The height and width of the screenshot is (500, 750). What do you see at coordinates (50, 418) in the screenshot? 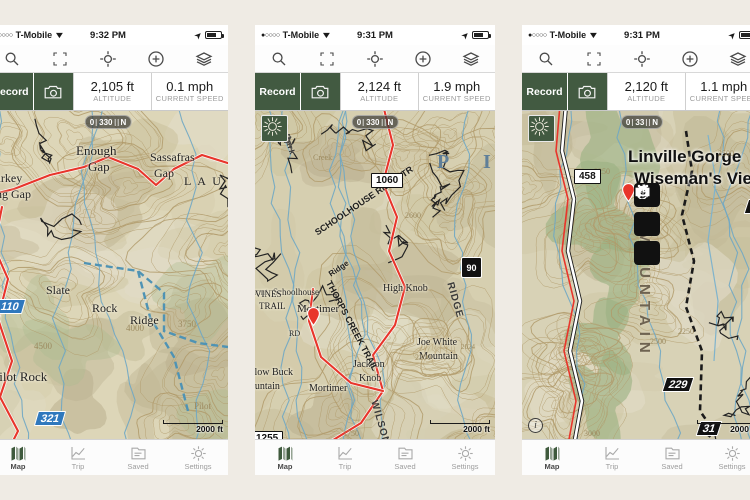
I see `route-shield-321: 321` at bounding box center [50, 418].